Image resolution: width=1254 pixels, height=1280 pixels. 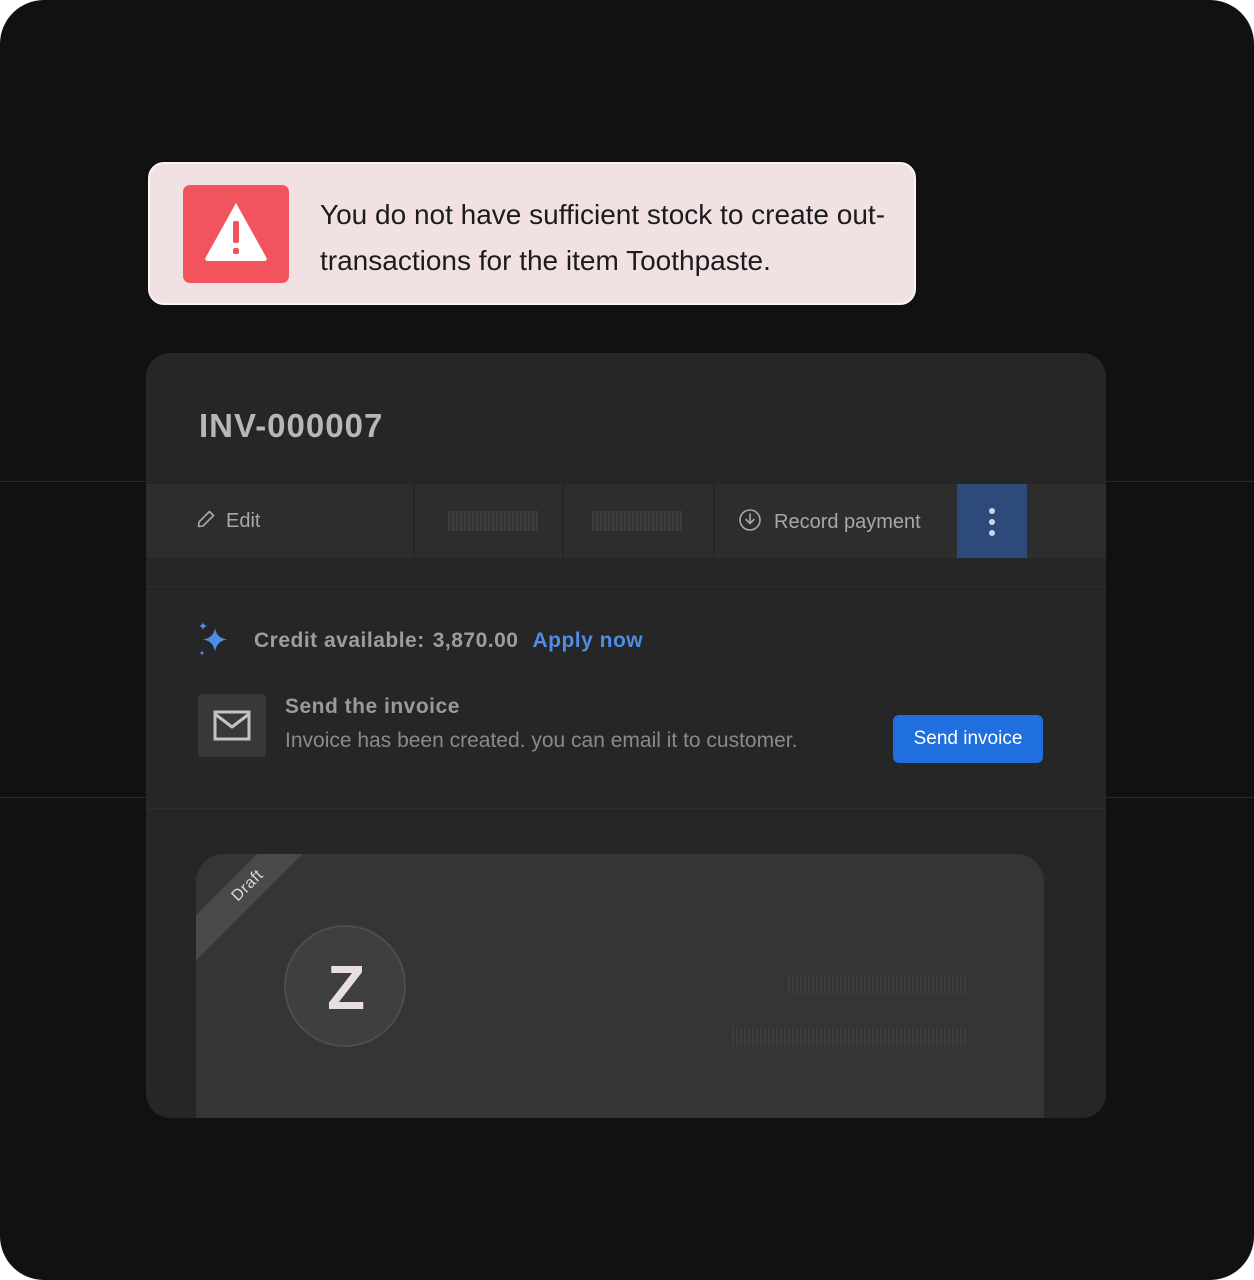 What do you see at coordinates (291, 425) in the screenshot?
I see `invoice-number: INV-000007` at bounding box center [291, 425].